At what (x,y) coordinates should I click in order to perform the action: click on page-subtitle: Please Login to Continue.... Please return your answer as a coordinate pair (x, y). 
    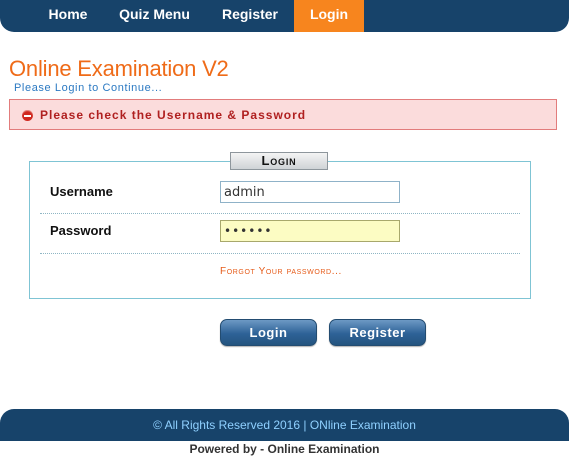
    Looking at the image, I should click on (88, 88).